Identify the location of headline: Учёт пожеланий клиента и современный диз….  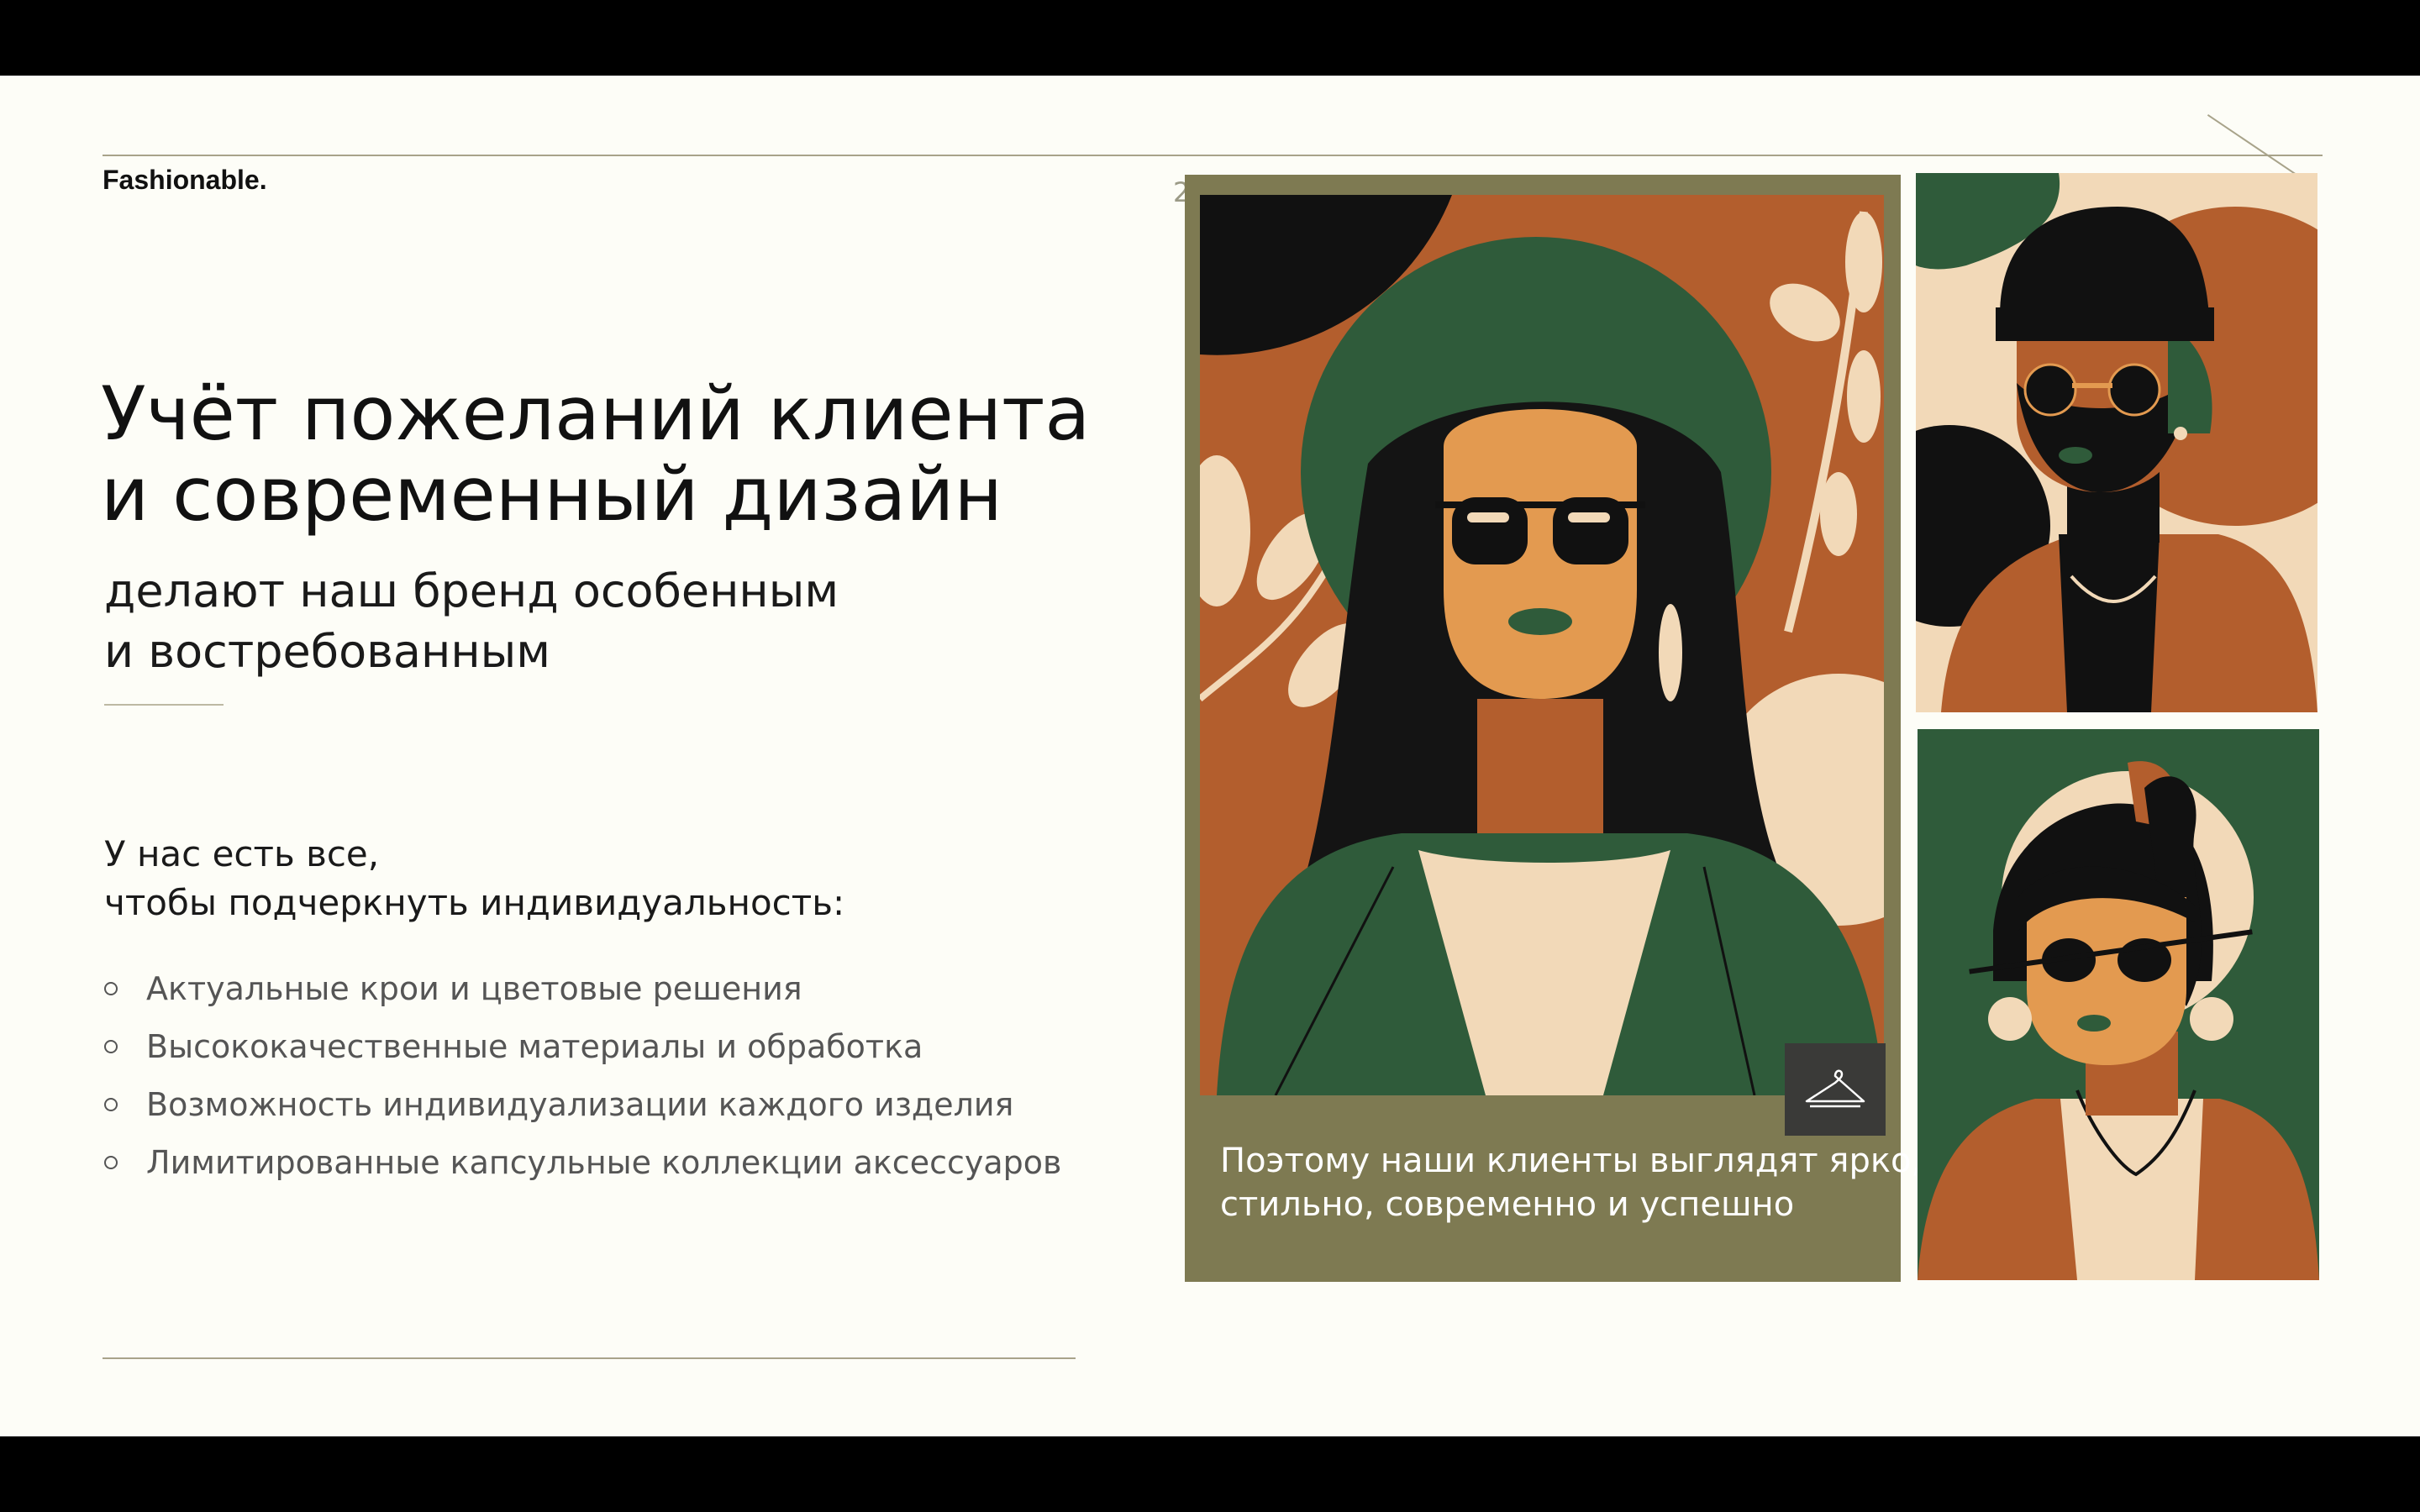
(596, 454).